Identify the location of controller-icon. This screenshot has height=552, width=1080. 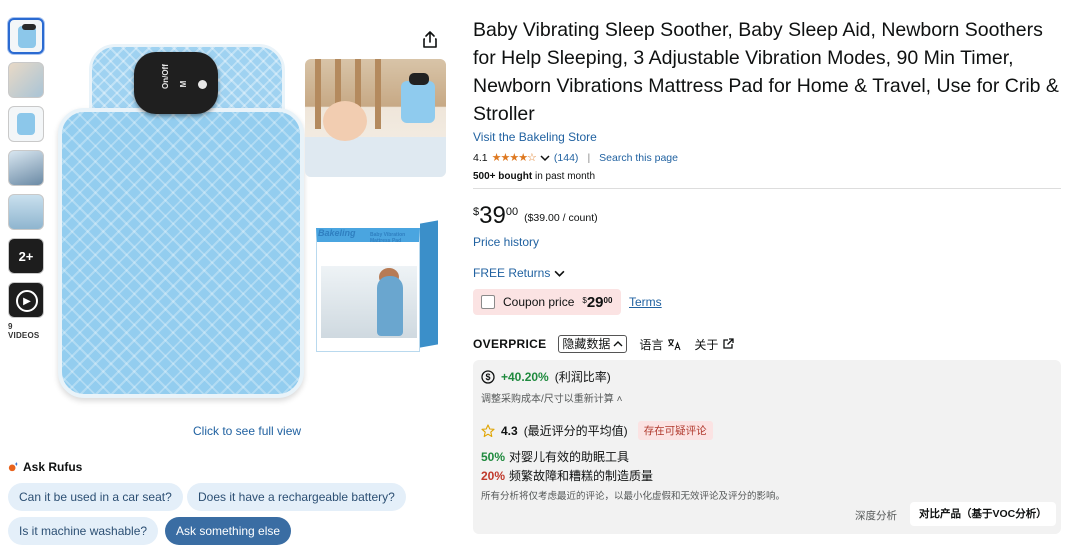
(29, 27).